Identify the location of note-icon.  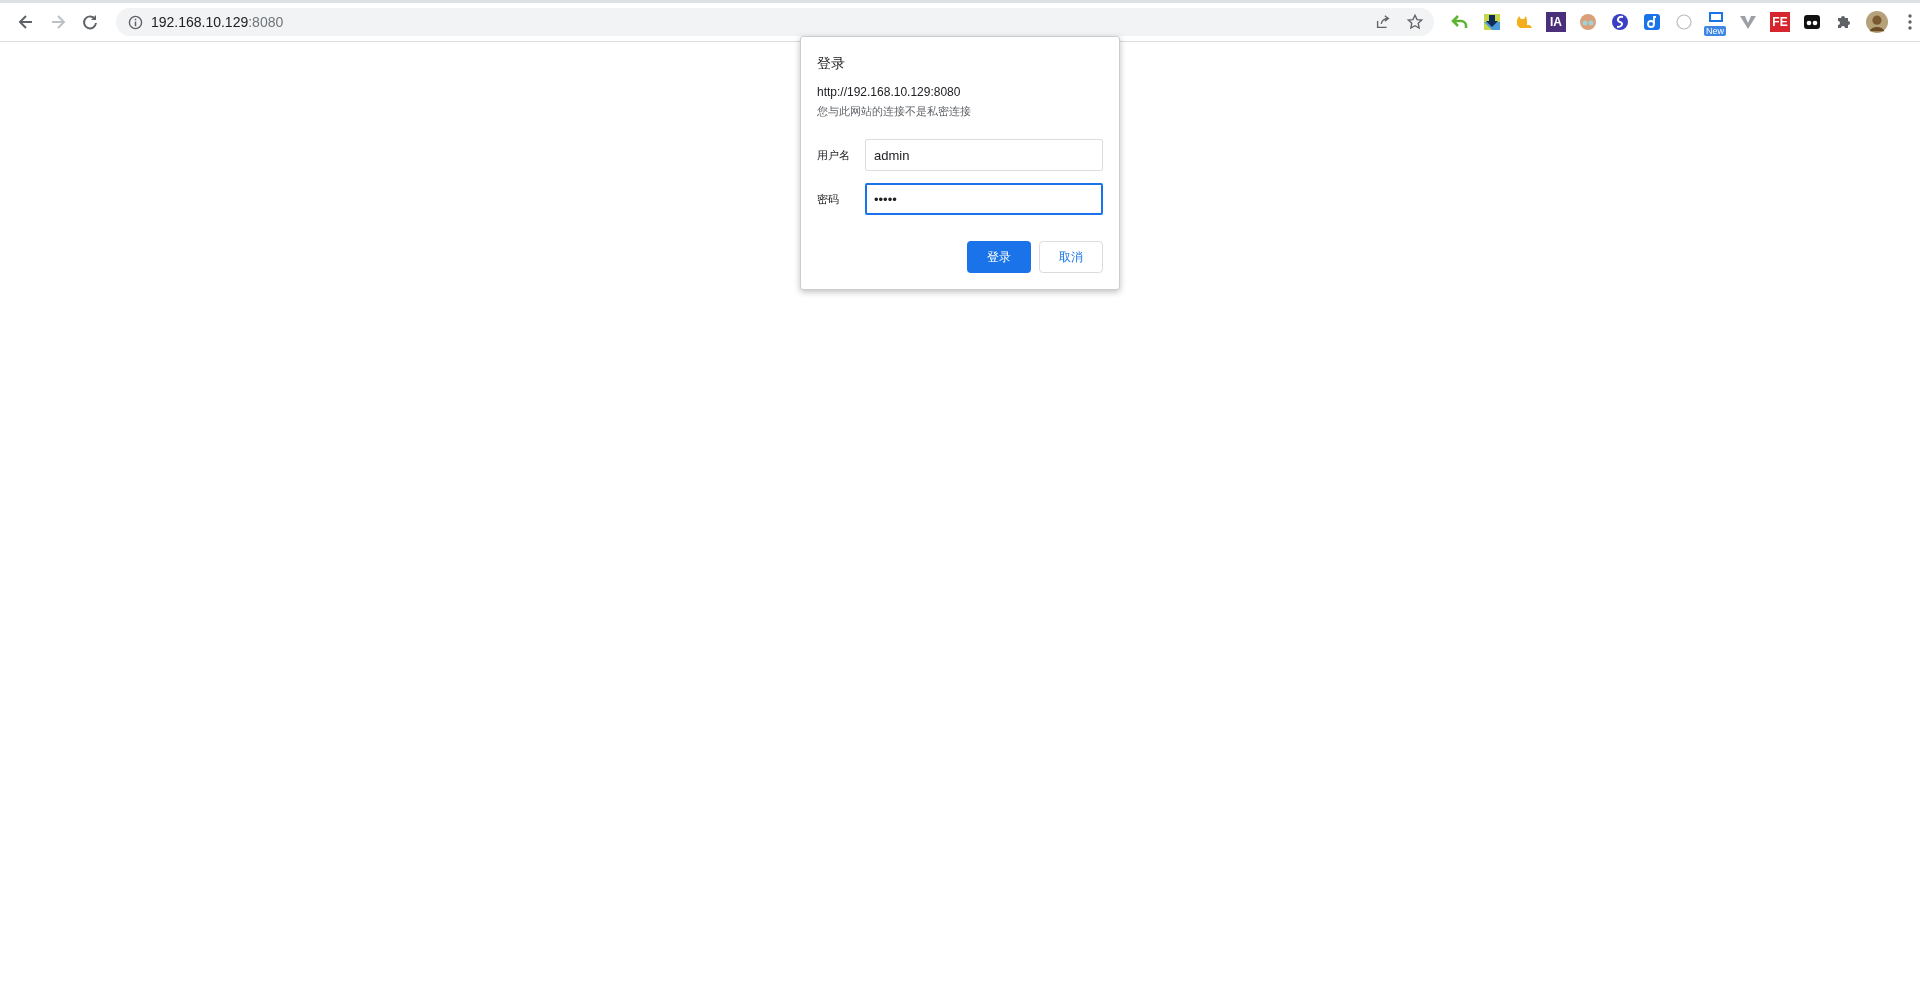
(1652, 22).